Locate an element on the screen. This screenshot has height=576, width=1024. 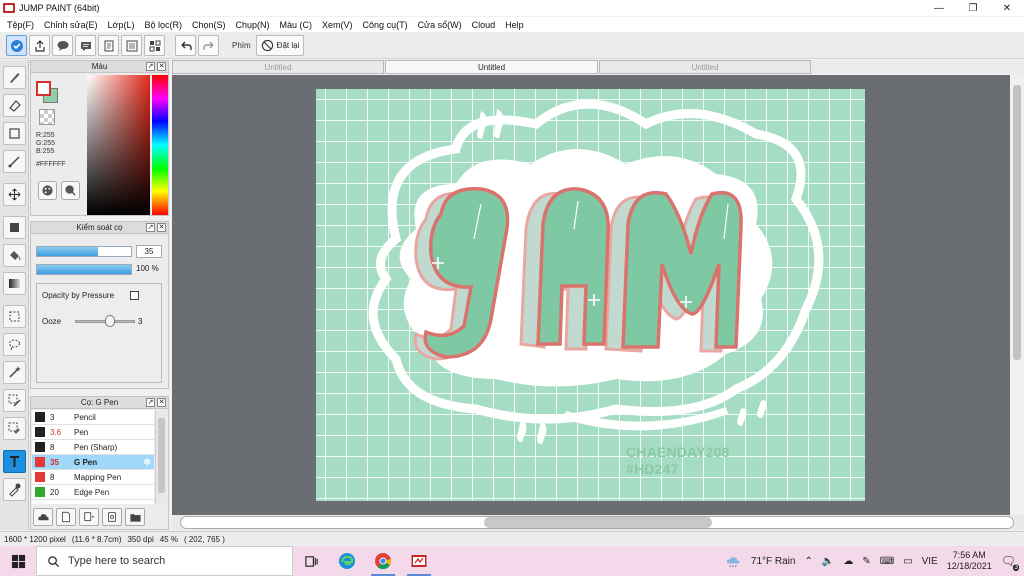
weather-text: 71°F Rain is located at coordinates (773, 561).